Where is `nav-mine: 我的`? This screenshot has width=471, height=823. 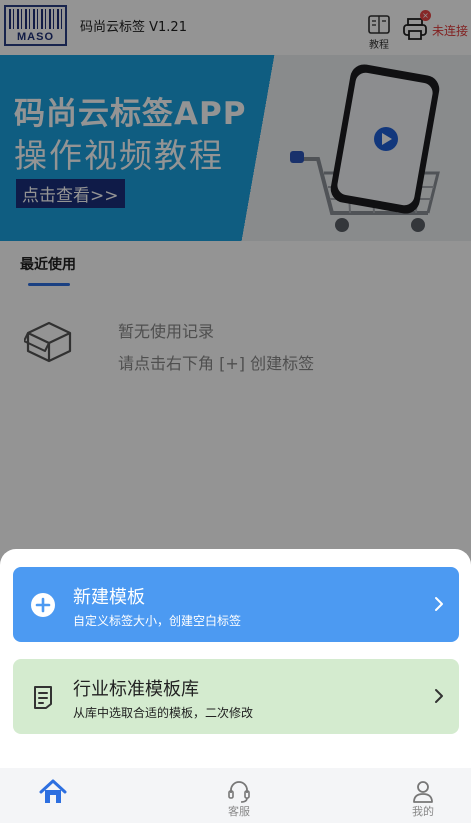
nav-mine: 我的 is located at coordinates (423, 795).